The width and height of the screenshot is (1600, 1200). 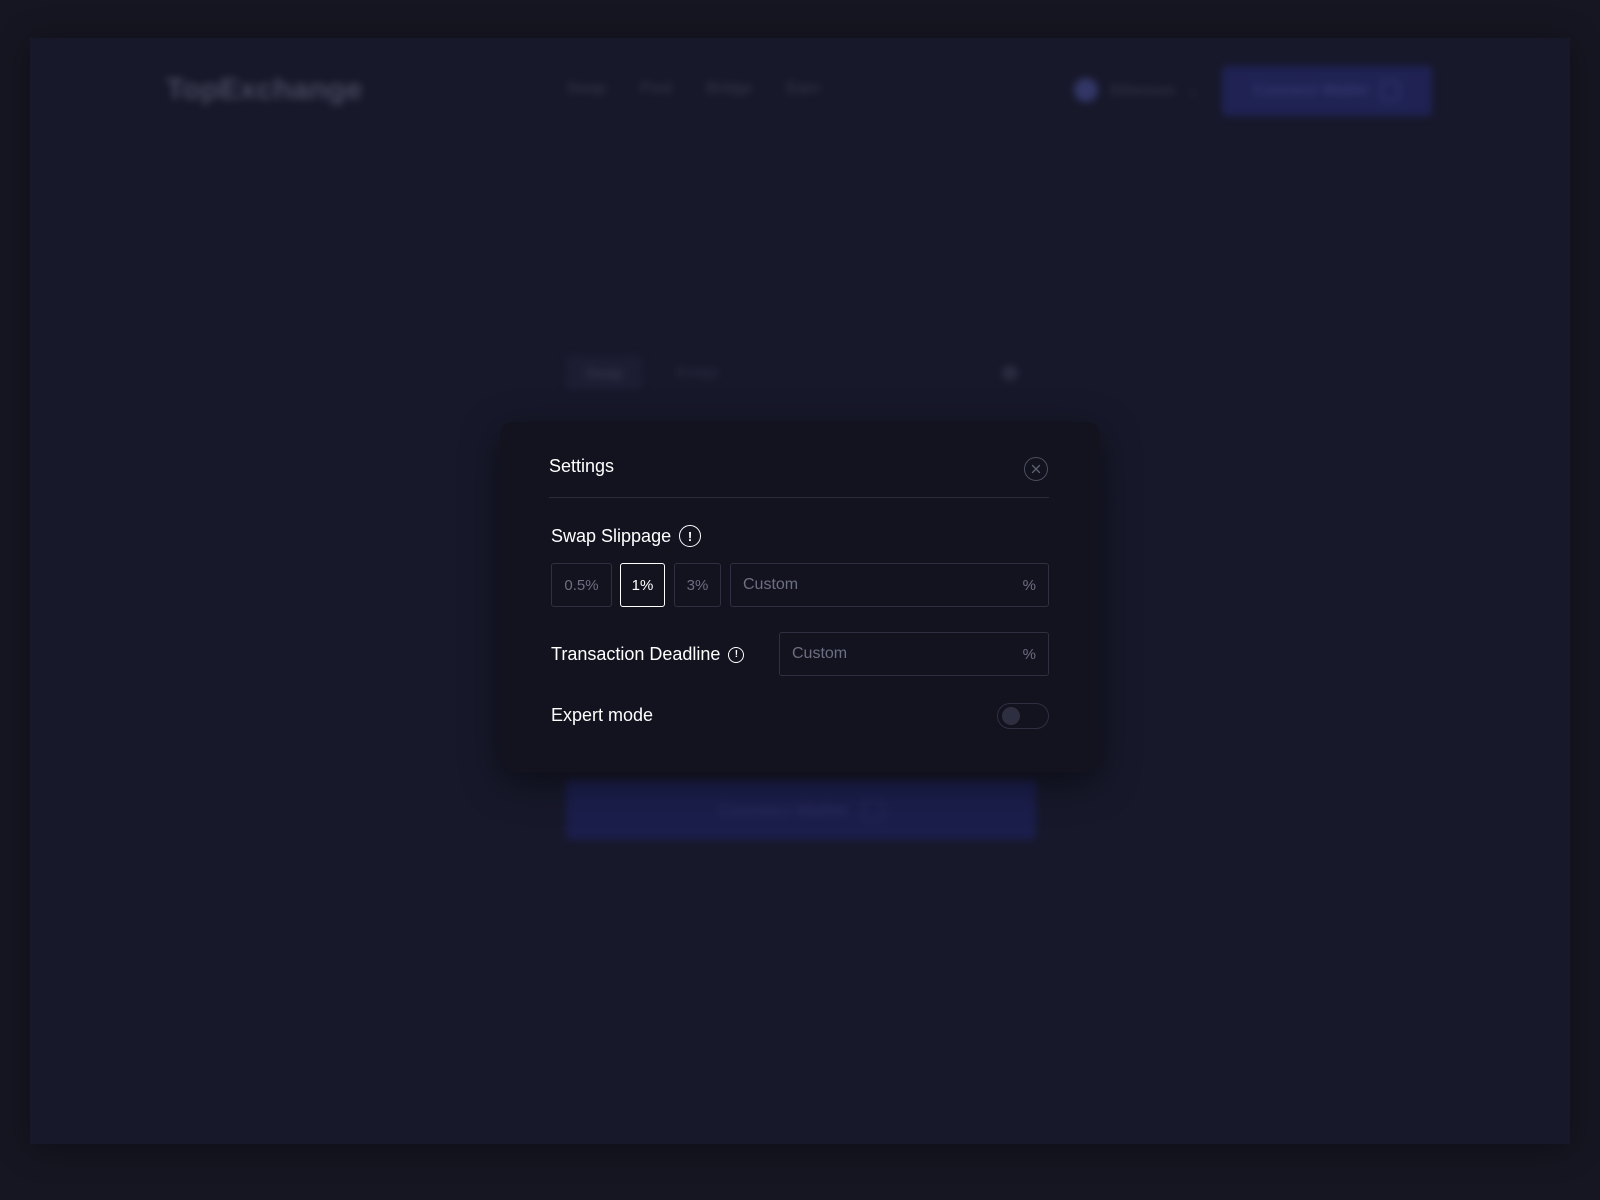 What do you see at coordinates (1010, 373) in the screenshot?
I see `gear-icon` at bounding box center [1010, 373].